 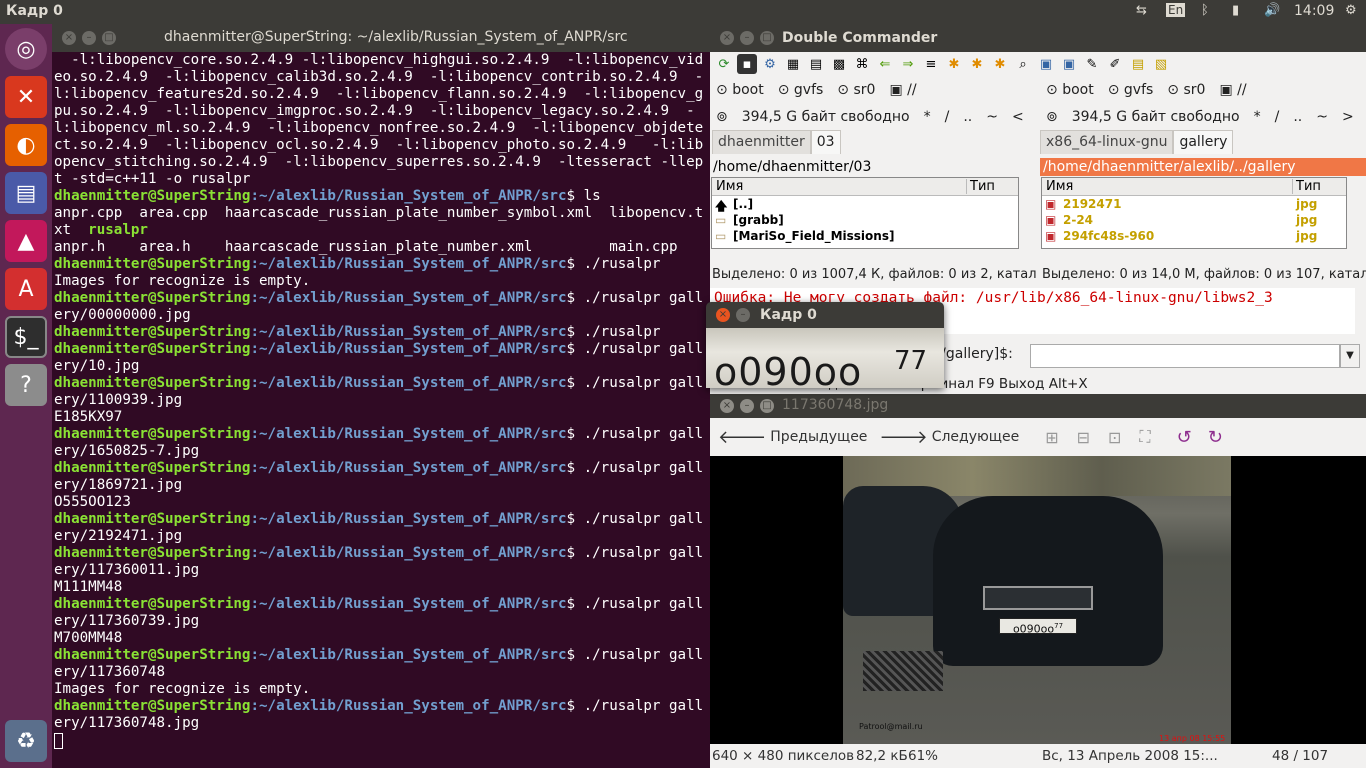 I want to click on chevron-down-icon: ▼, so click(x=1350, y=356).